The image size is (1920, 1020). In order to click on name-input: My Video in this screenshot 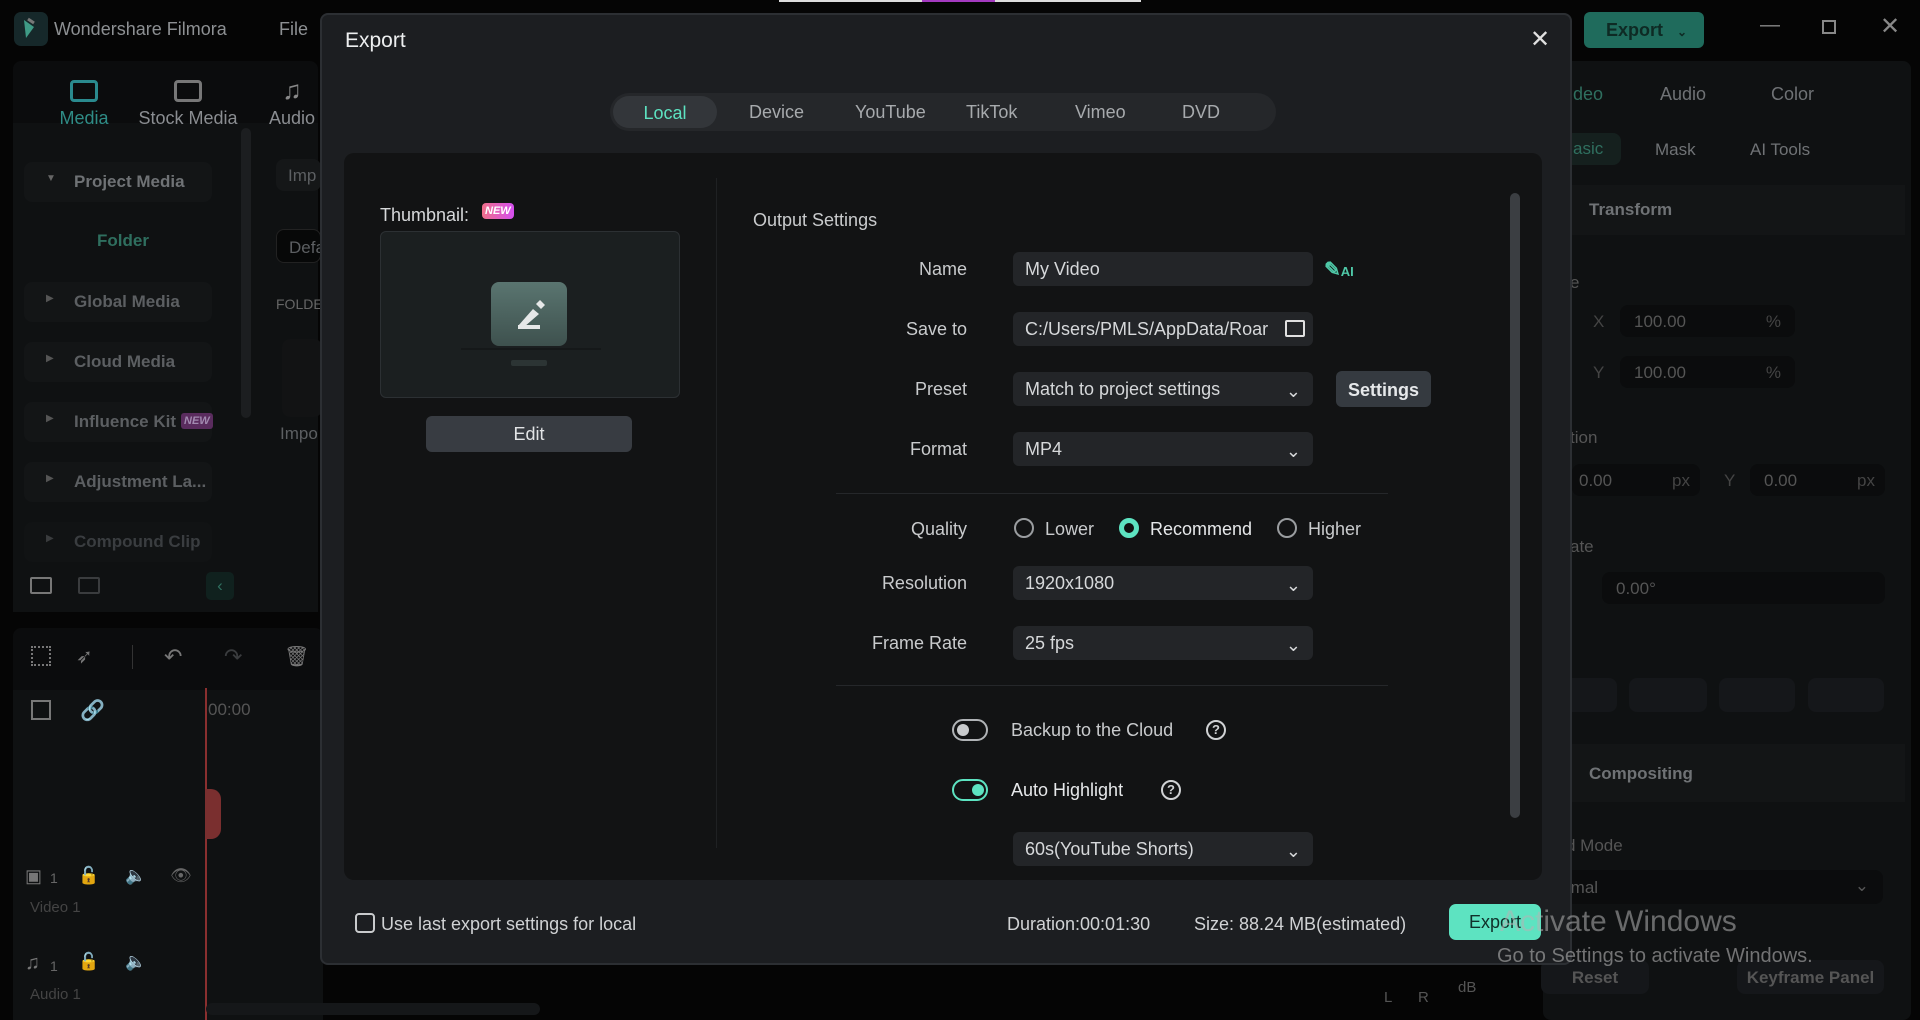, I will do `click(1163, 269)`.